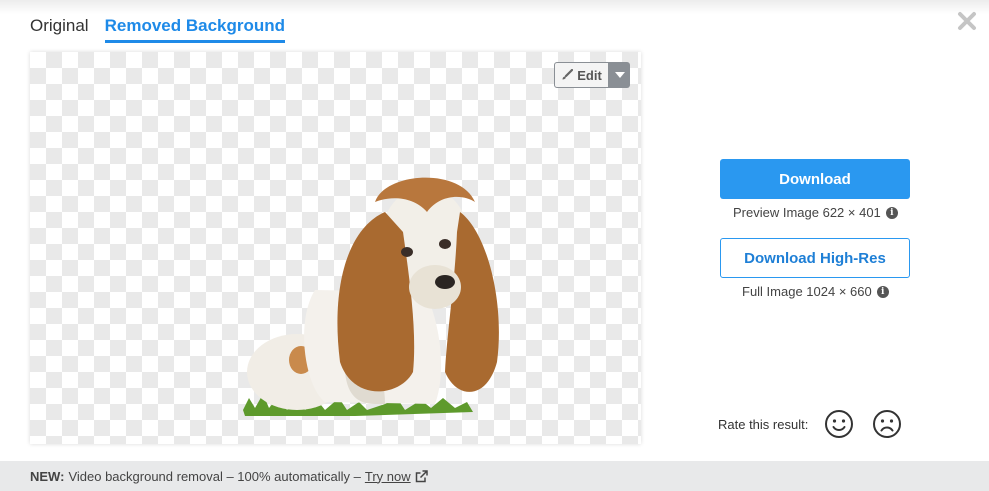 This screenshot has width=989, height=491. I want to click on top-shade, so click(494, 7).